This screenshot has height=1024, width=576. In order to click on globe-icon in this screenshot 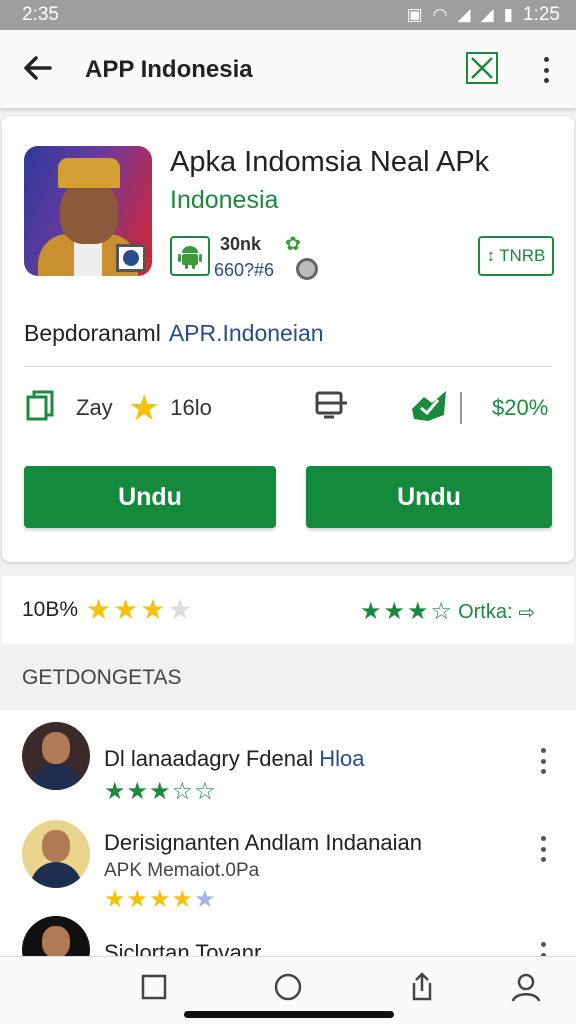, I will do `click(307, 269)`.